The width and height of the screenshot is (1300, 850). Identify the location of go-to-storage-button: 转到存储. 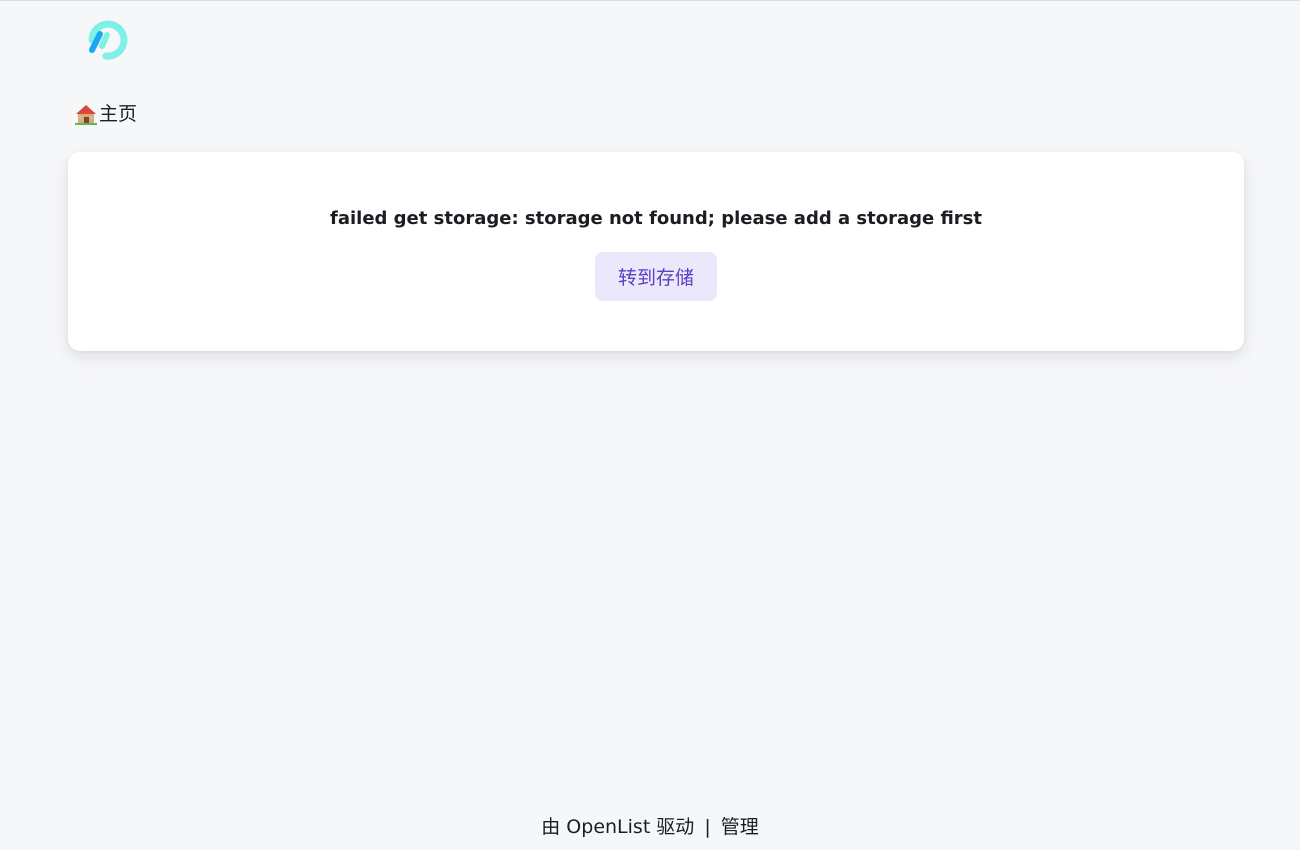
(656, 276).